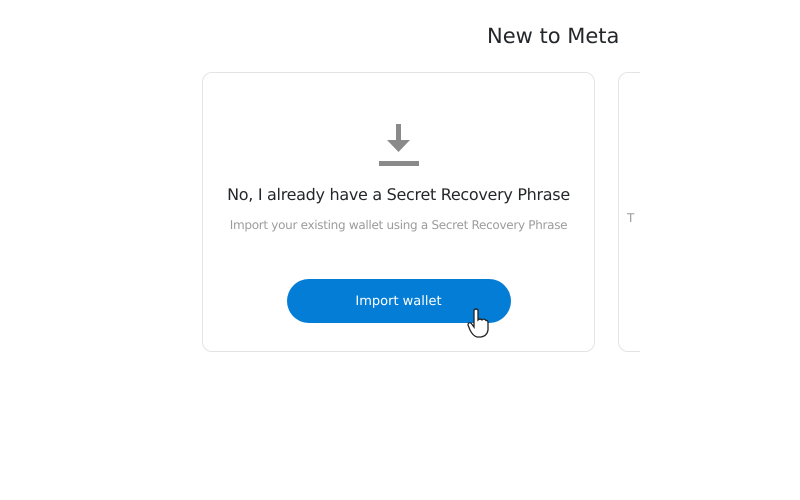 The width and height of the screenshot is (800, 500). Describe the element at coordinates (398, 301) in the screenshot. I see `import-wallet-button: Import wallet` at that location.